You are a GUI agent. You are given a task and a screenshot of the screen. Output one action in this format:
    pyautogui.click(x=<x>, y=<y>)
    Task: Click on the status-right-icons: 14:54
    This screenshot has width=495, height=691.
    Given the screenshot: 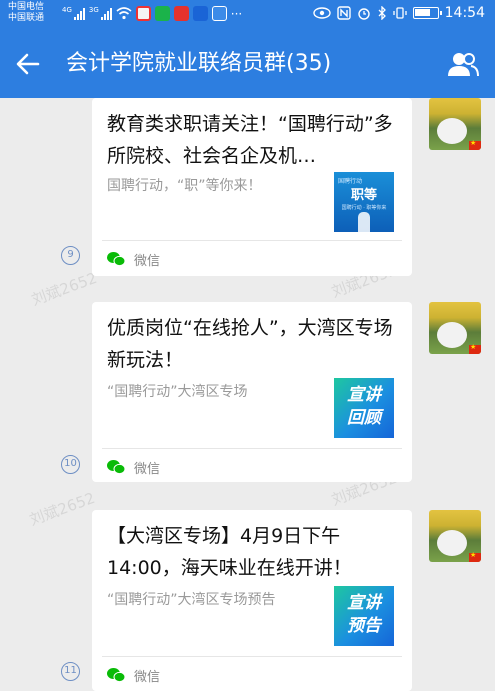 What is the action you would take?
    pyautogui.click(x=398, y=13)
    